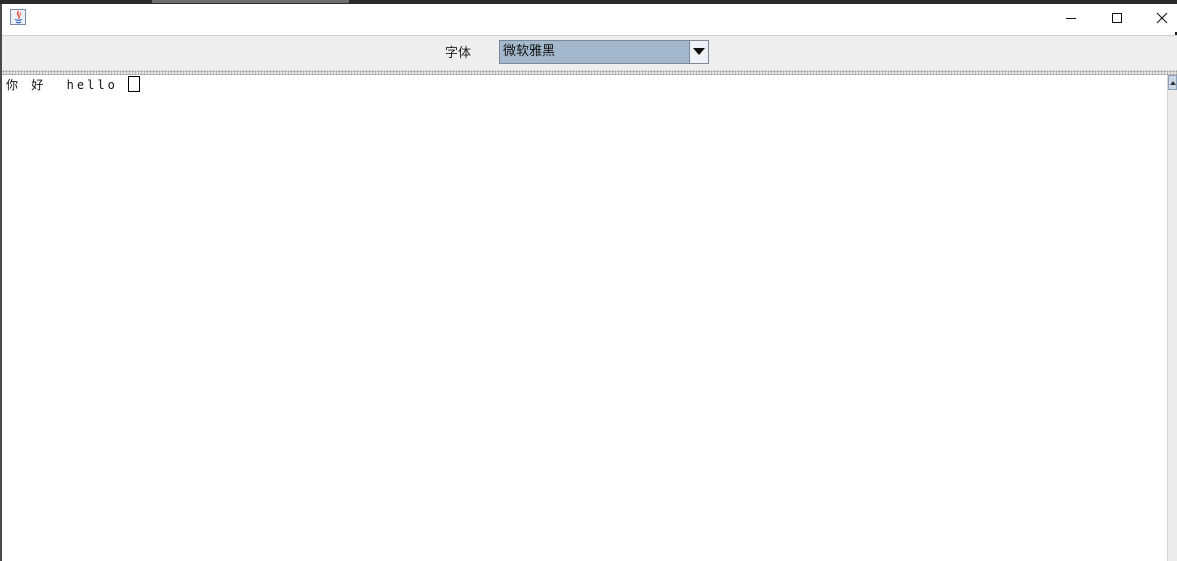 The width and height of the screenshot is (1177, 561). I want to click on minimize-button, so click(1071, 18).